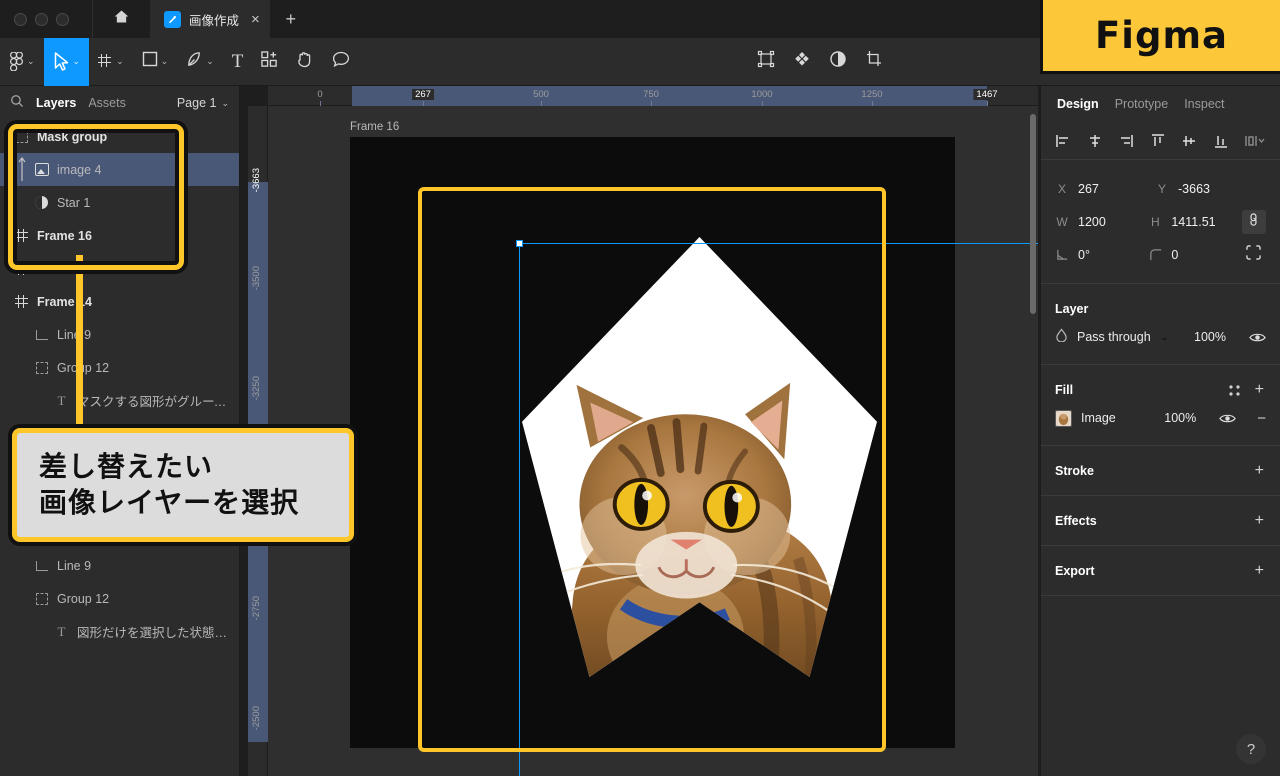 The image size is (1280, 776). Describe the element at coordinates (1142, 104) in the screenshot. I see `tab-prototype: Prototype` at that location.